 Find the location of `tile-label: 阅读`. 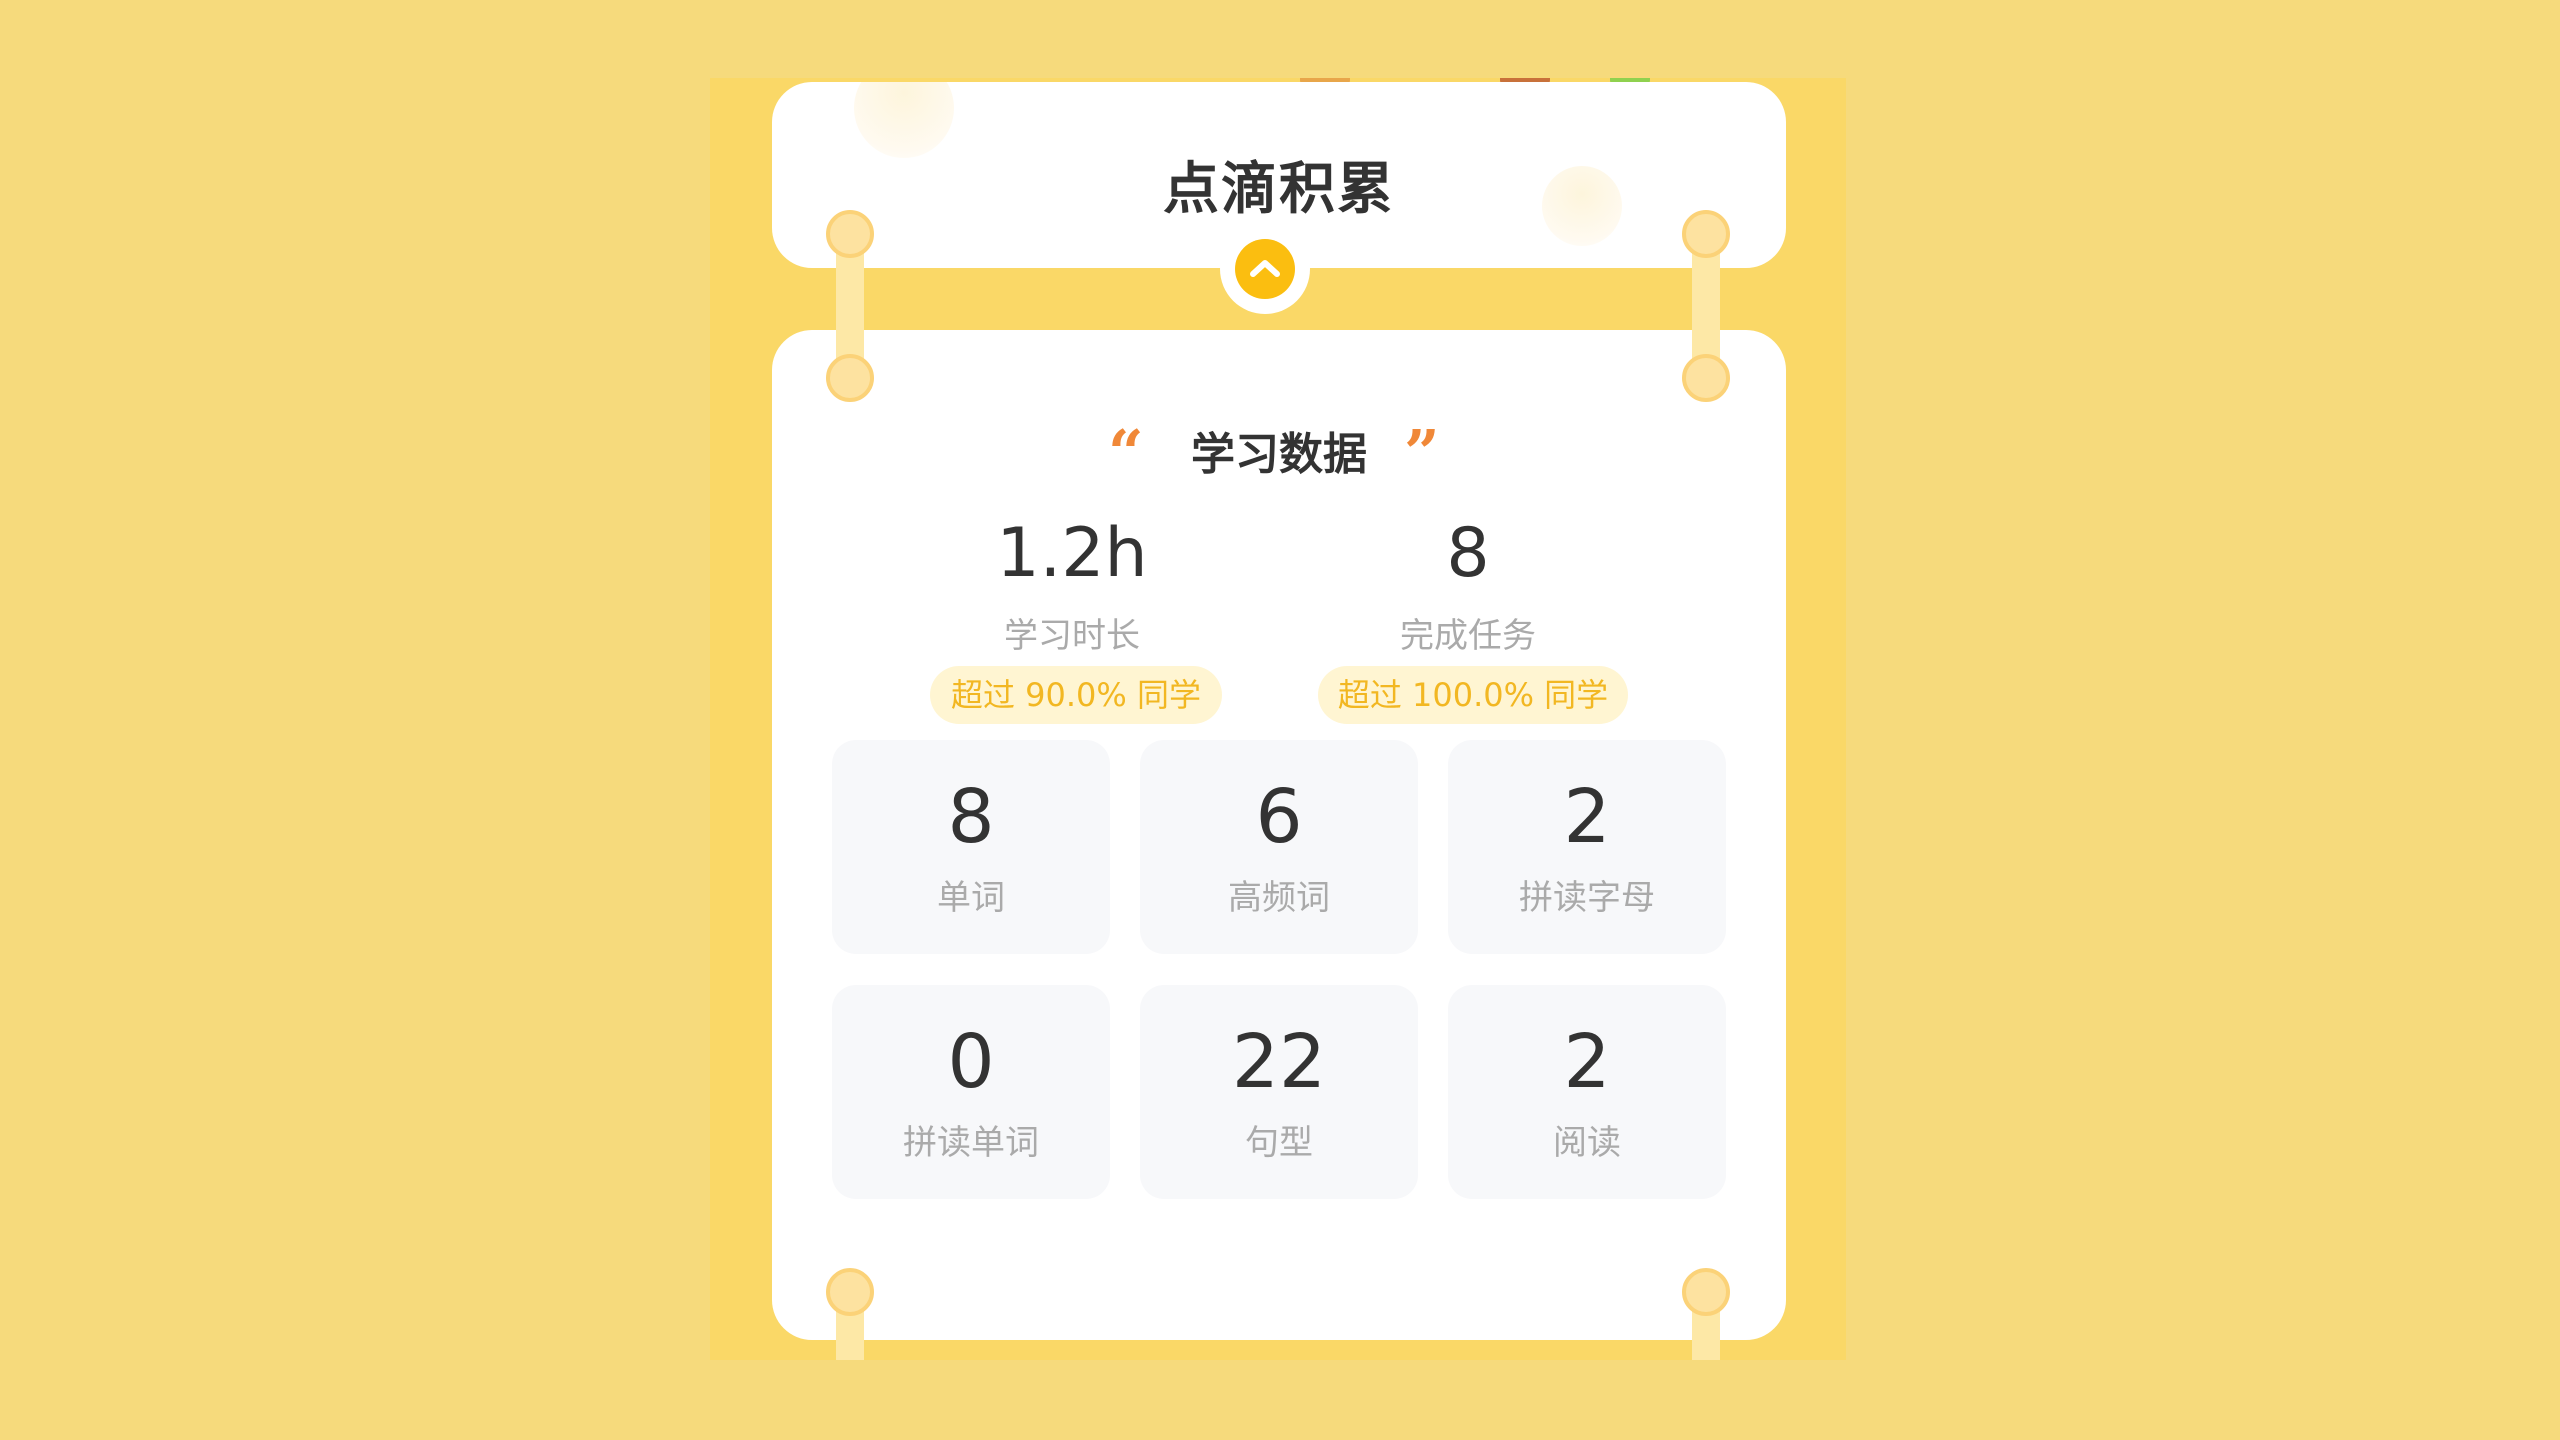

tile-label: 阅读 is located at coordinates (1587, 1143).